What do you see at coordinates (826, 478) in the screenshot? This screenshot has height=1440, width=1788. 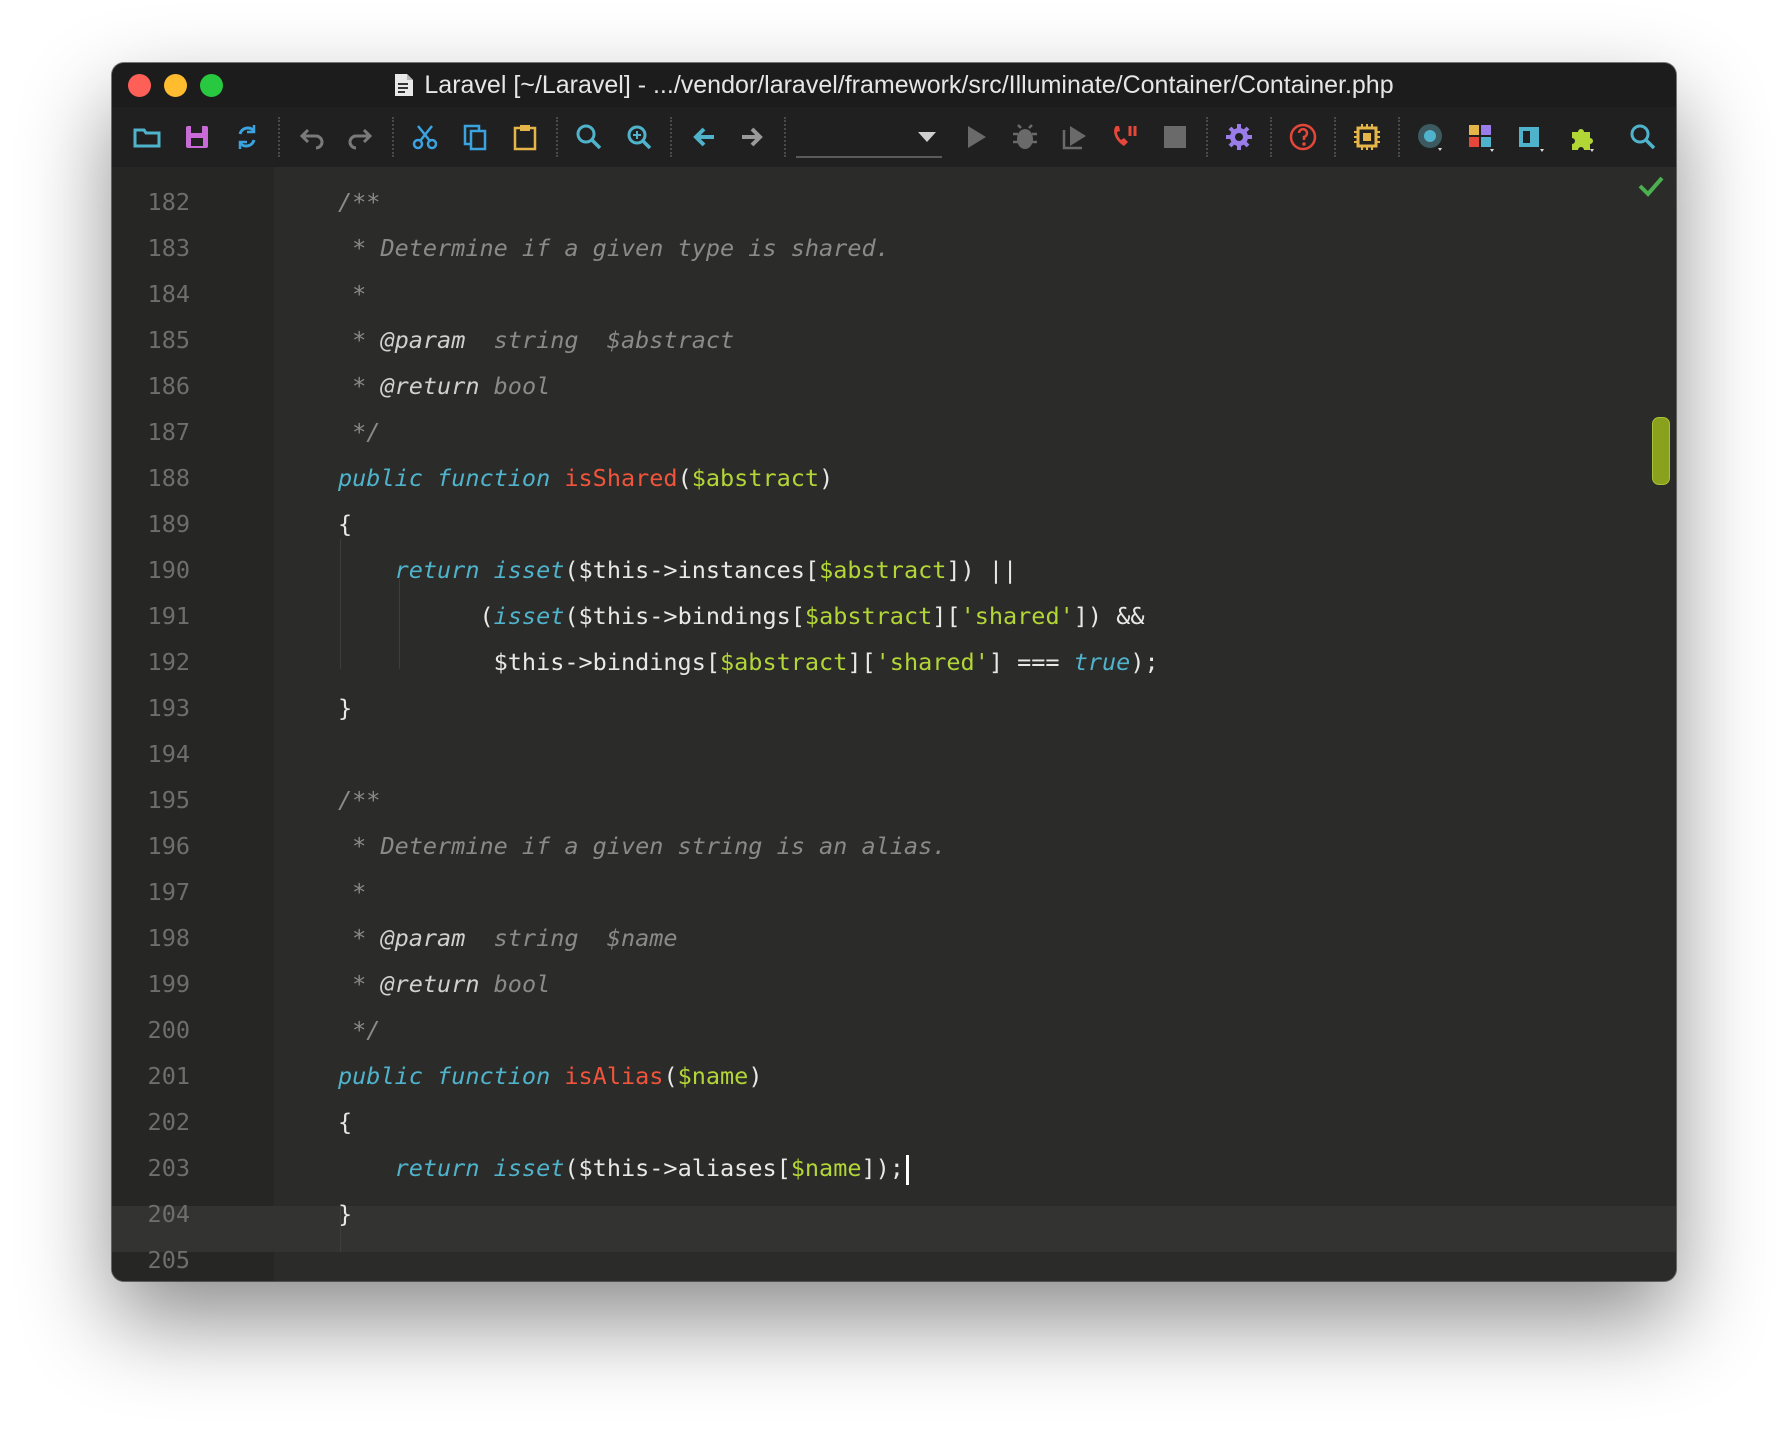 I see `code-token: )` at bounding box center [826, 478].